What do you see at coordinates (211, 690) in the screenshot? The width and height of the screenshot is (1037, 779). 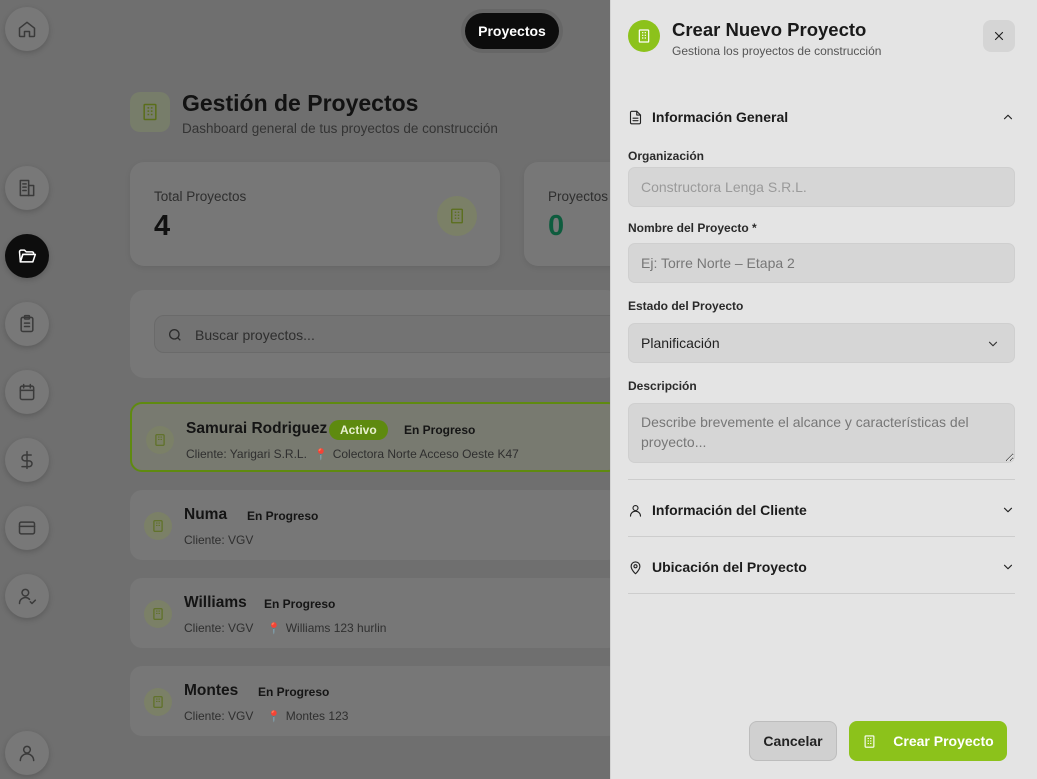 I see `project-name: Montes` at bounding box center [211, 690].